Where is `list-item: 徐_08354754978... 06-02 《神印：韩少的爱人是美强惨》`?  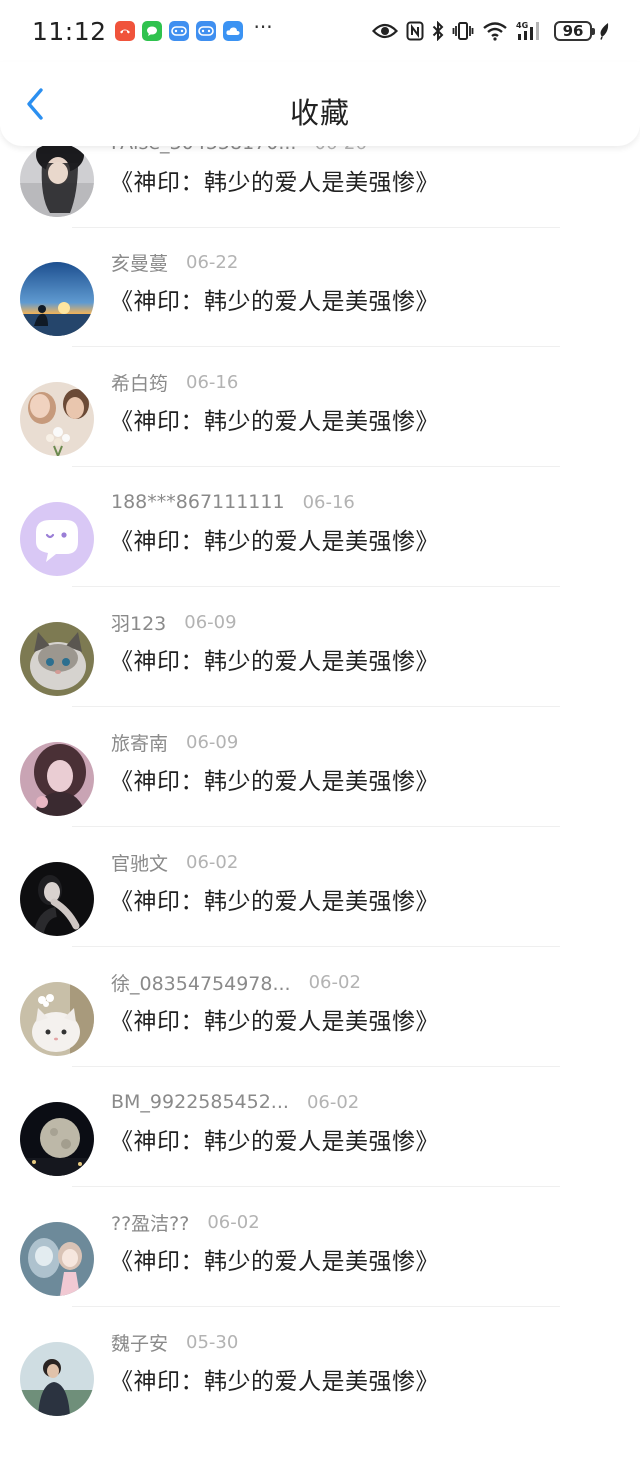
list-item: 徐_08354754978... 06-02 《神印：韩少的爱人是美强惨》 is located at coordinates (320, 1037).